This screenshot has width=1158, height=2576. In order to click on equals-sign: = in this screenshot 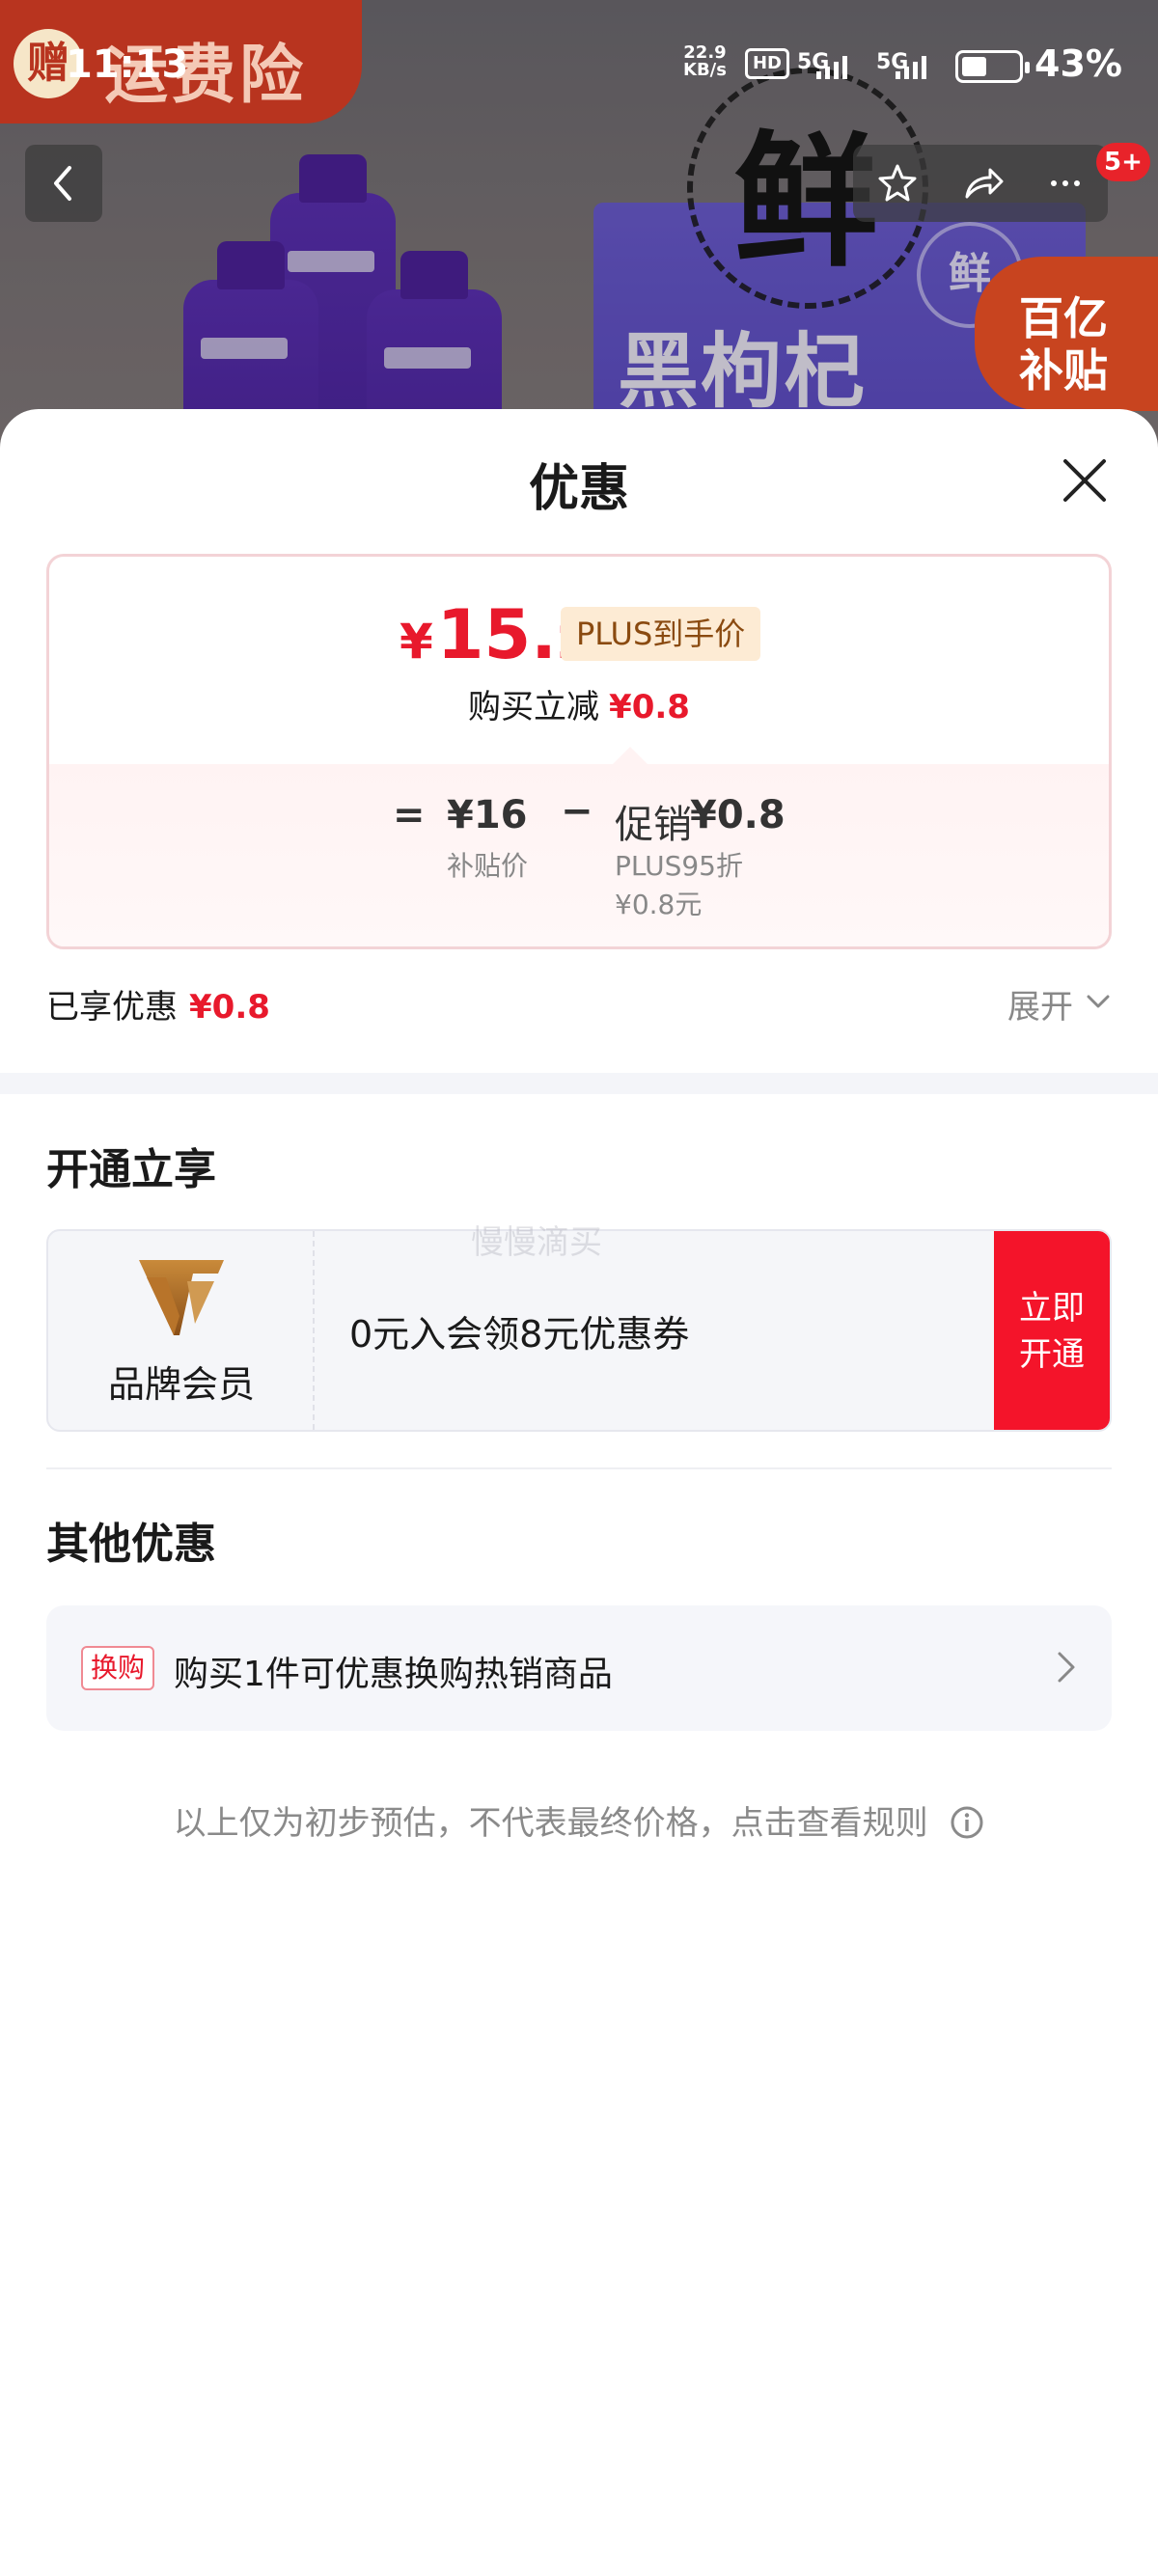, I will do `click(409, 815)`.